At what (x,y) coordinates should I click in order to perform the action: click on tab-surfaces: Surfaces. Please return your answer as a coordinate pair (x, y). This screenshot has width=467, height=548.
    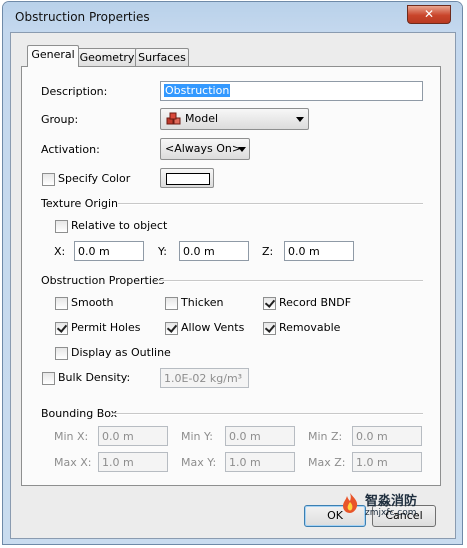
    Looking at the image, I should click on (162, 57).